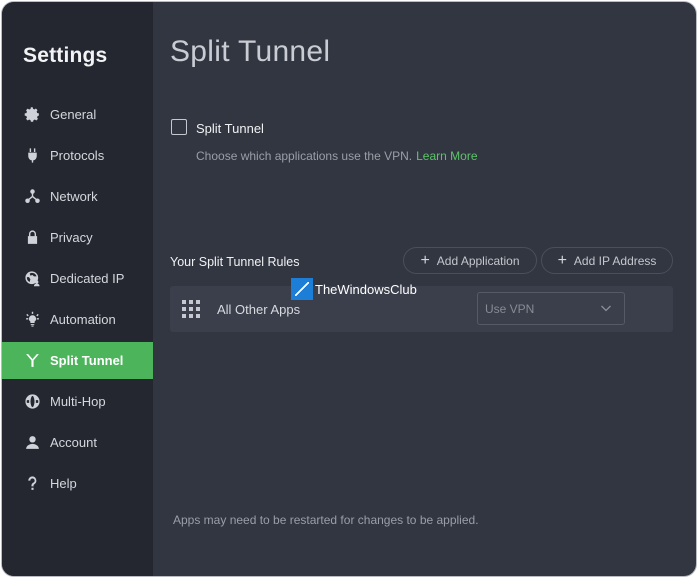 Image resolution: width=700 pixels, height=578 pixels. What do you see at coordinates (446, 156) in the screenshot?
I see `learn-more-link: Learn More` at bounding box center [446, 156].